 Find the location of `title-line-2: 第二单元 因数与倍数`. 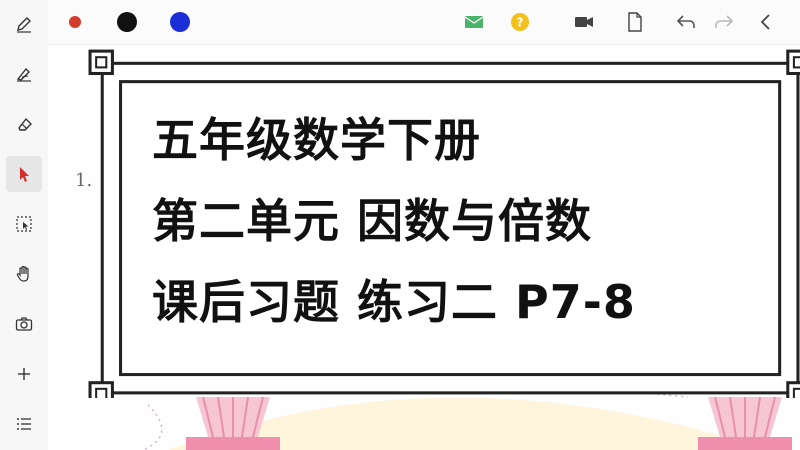

title-line-2: 第二单元 因数与倍数 is located at coordinates (372, 221).